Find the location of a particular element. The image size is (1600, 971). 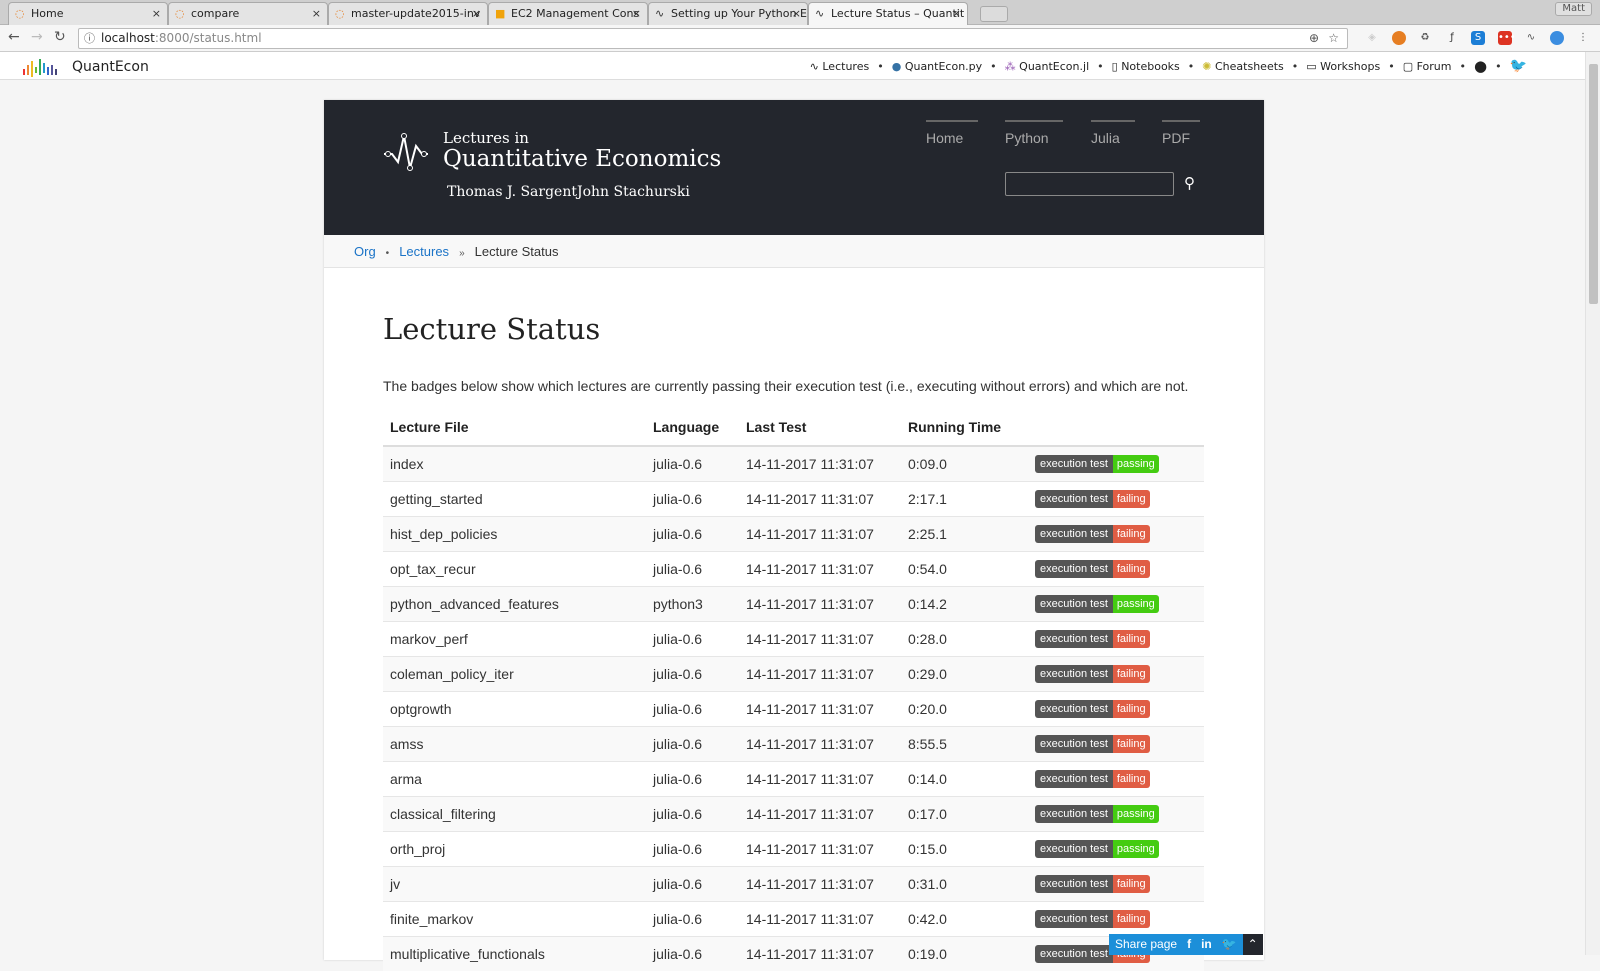

breadcrumb-org: Org is located at coordinates (365, 251).